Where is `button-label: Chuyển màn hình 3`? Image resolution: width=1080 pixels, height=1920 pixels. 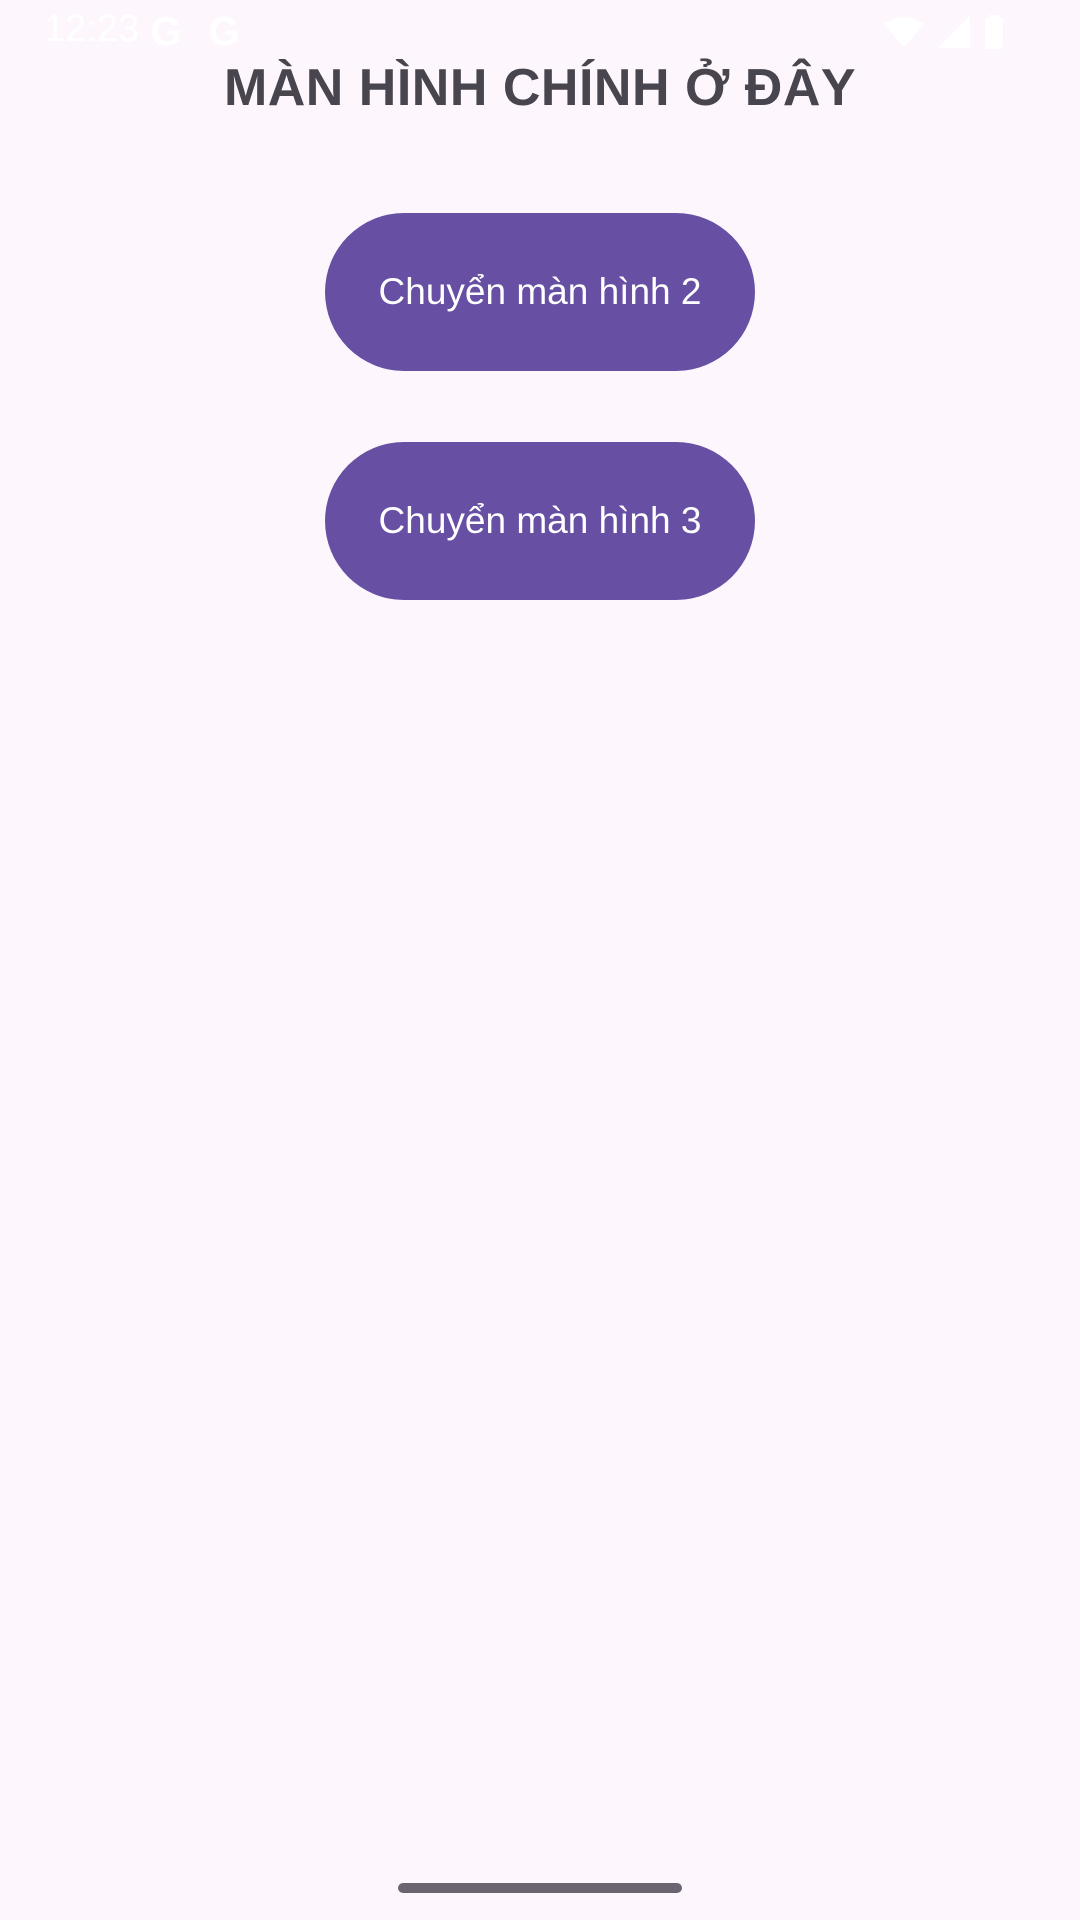
button-label: Chuyển màn hình 3 is located at coordinates (540, 520).